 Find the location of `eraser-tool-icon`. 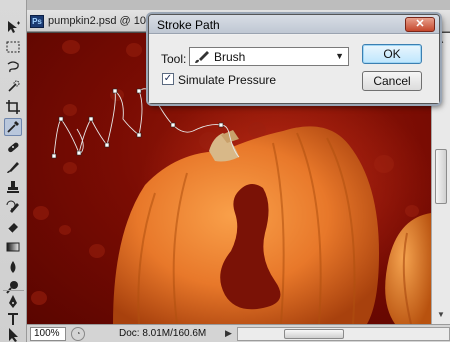

eraser-tool-icon is located at coordinates (13, 227).